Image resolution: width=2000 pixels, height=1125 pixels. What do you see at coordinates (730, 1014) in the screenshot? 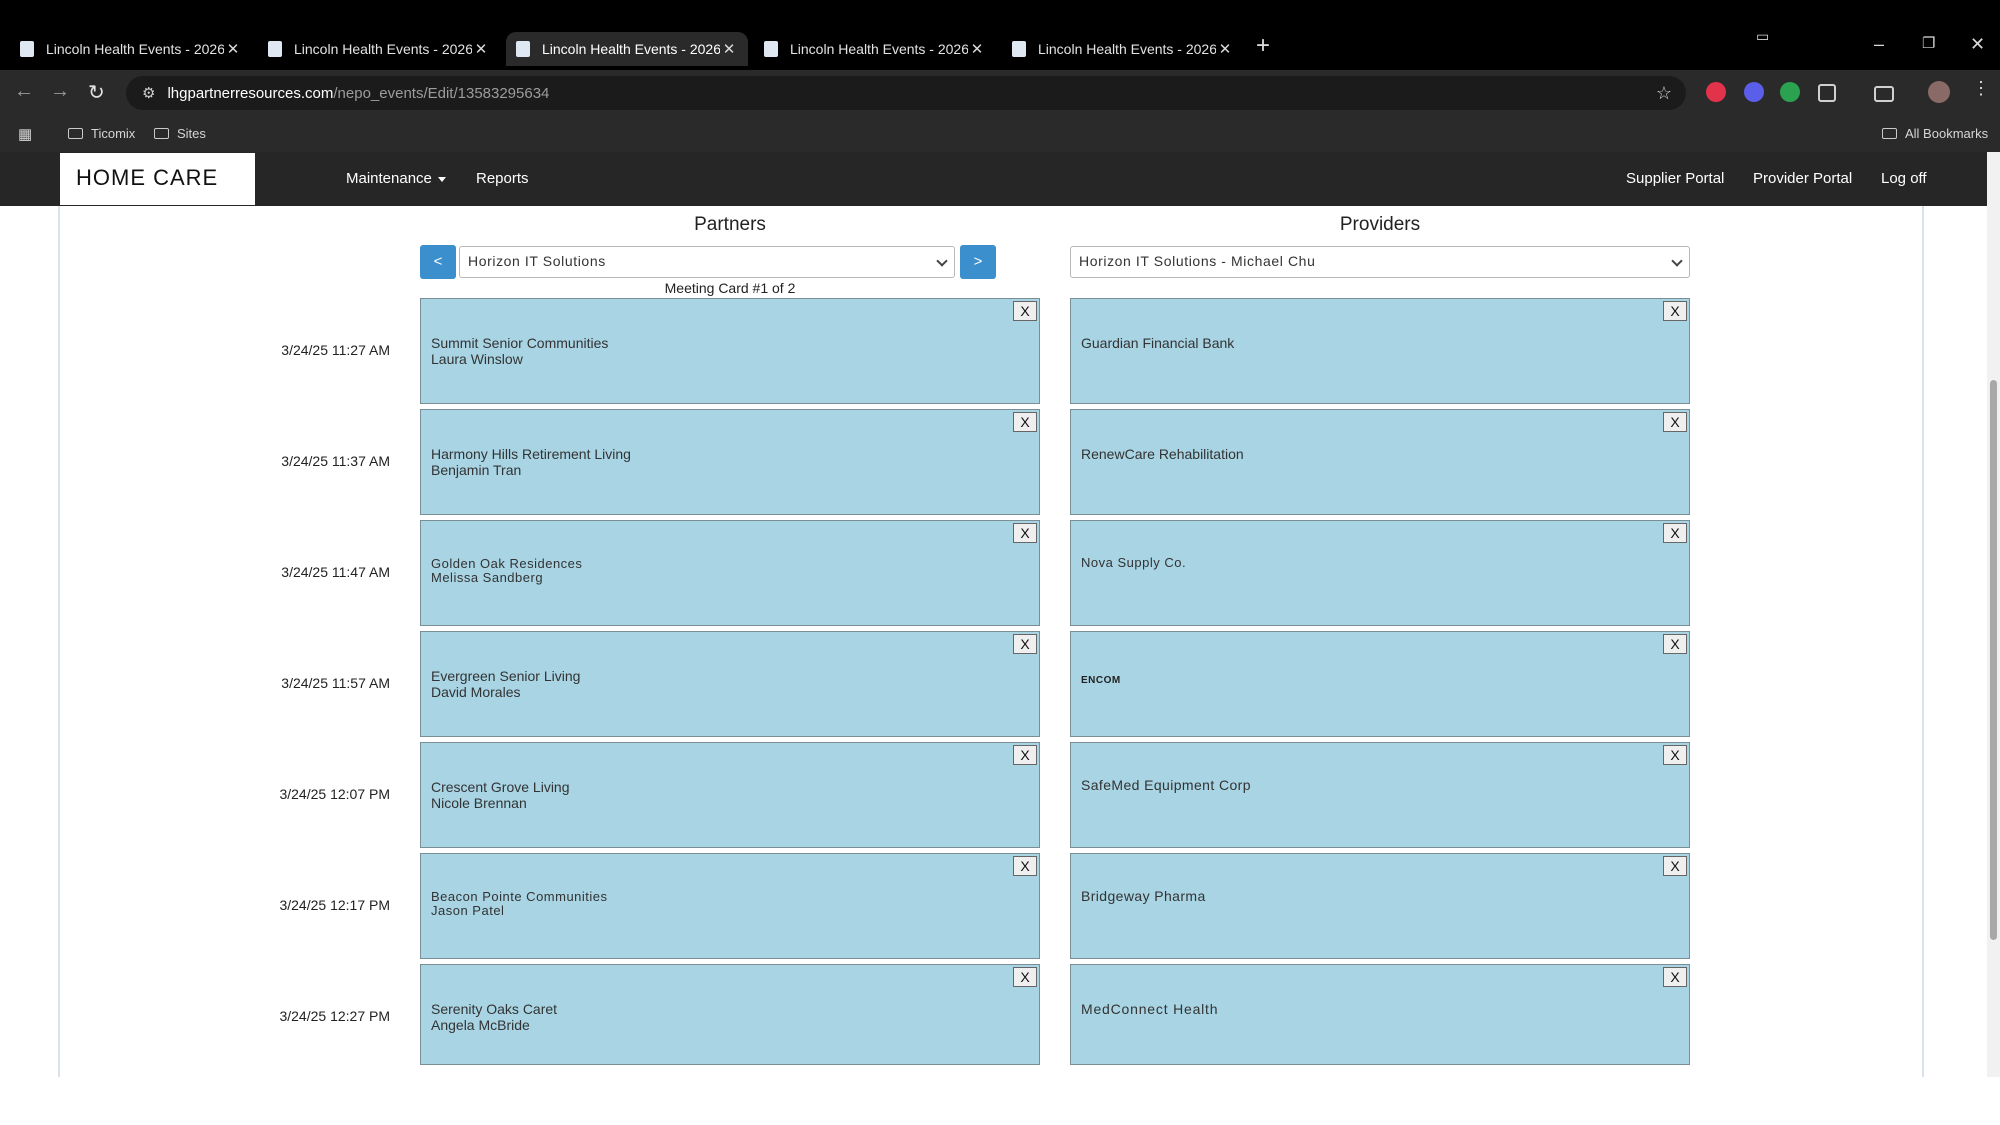
I see `partner-card: X Serenity Oaks Caret Angela McBride` at bounding box center [730, 1014].